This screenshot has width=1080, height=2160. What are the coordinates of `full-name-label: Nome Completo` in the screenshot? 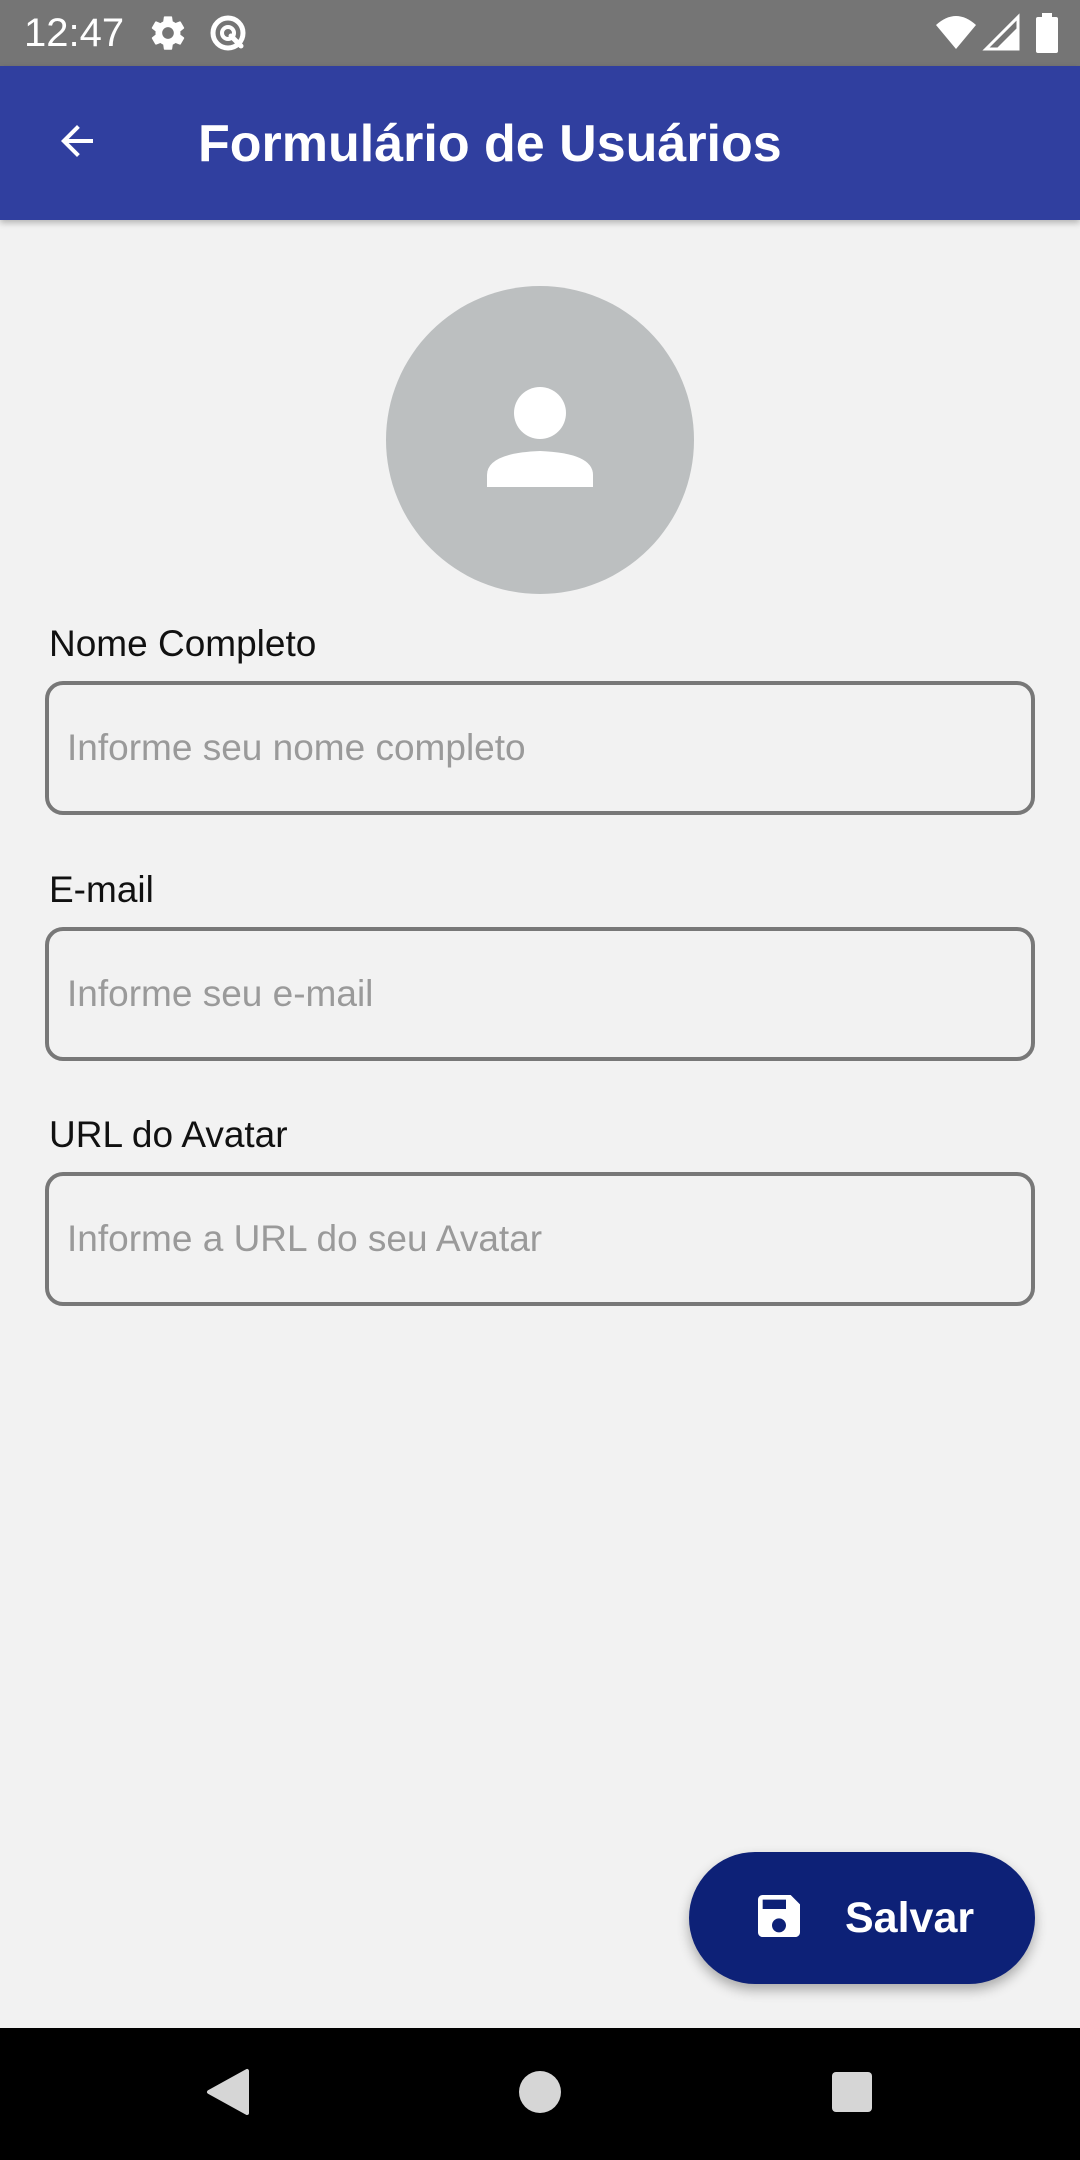 It's located at (183, 643).